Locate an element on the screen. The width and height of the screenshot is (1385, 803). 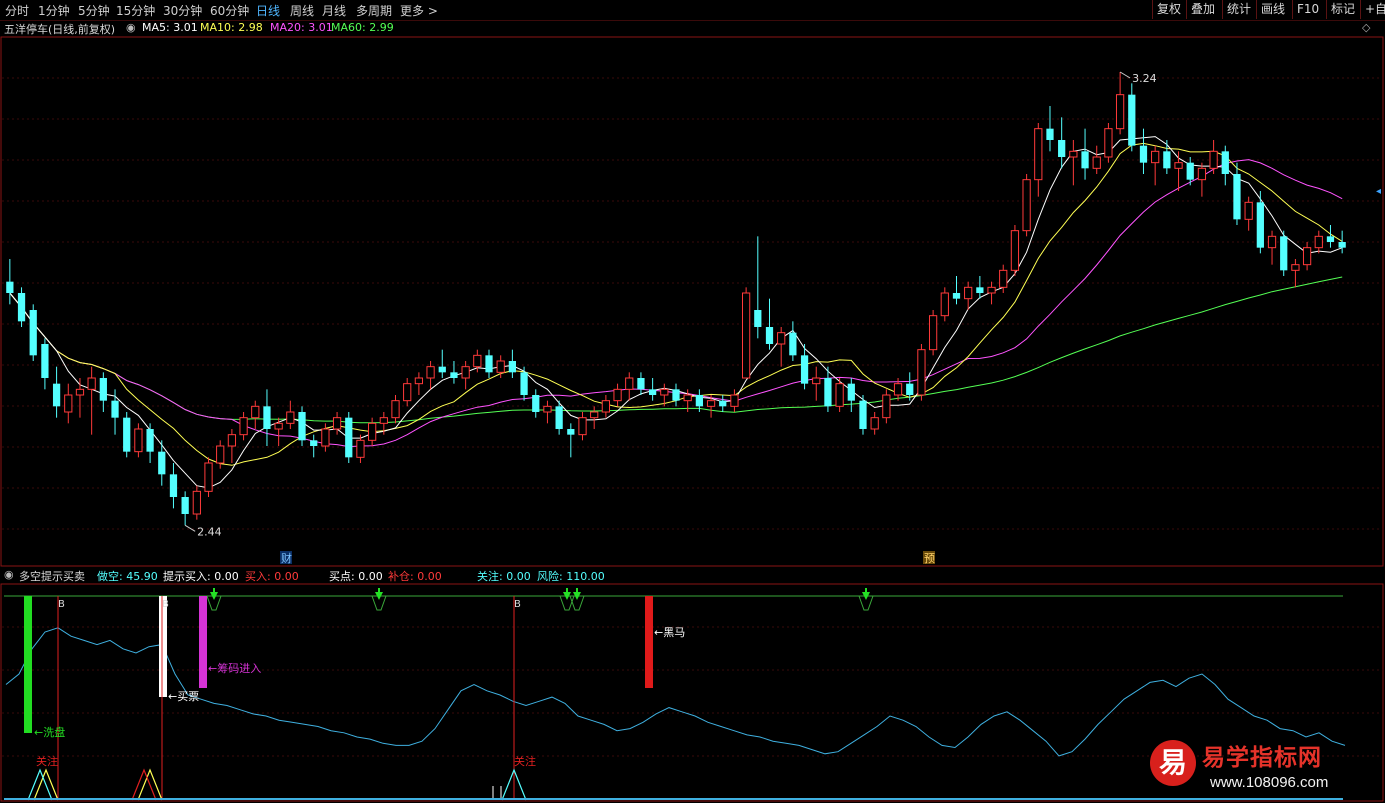
event-marker-yu: 预 is located at coordinates (929, 558).